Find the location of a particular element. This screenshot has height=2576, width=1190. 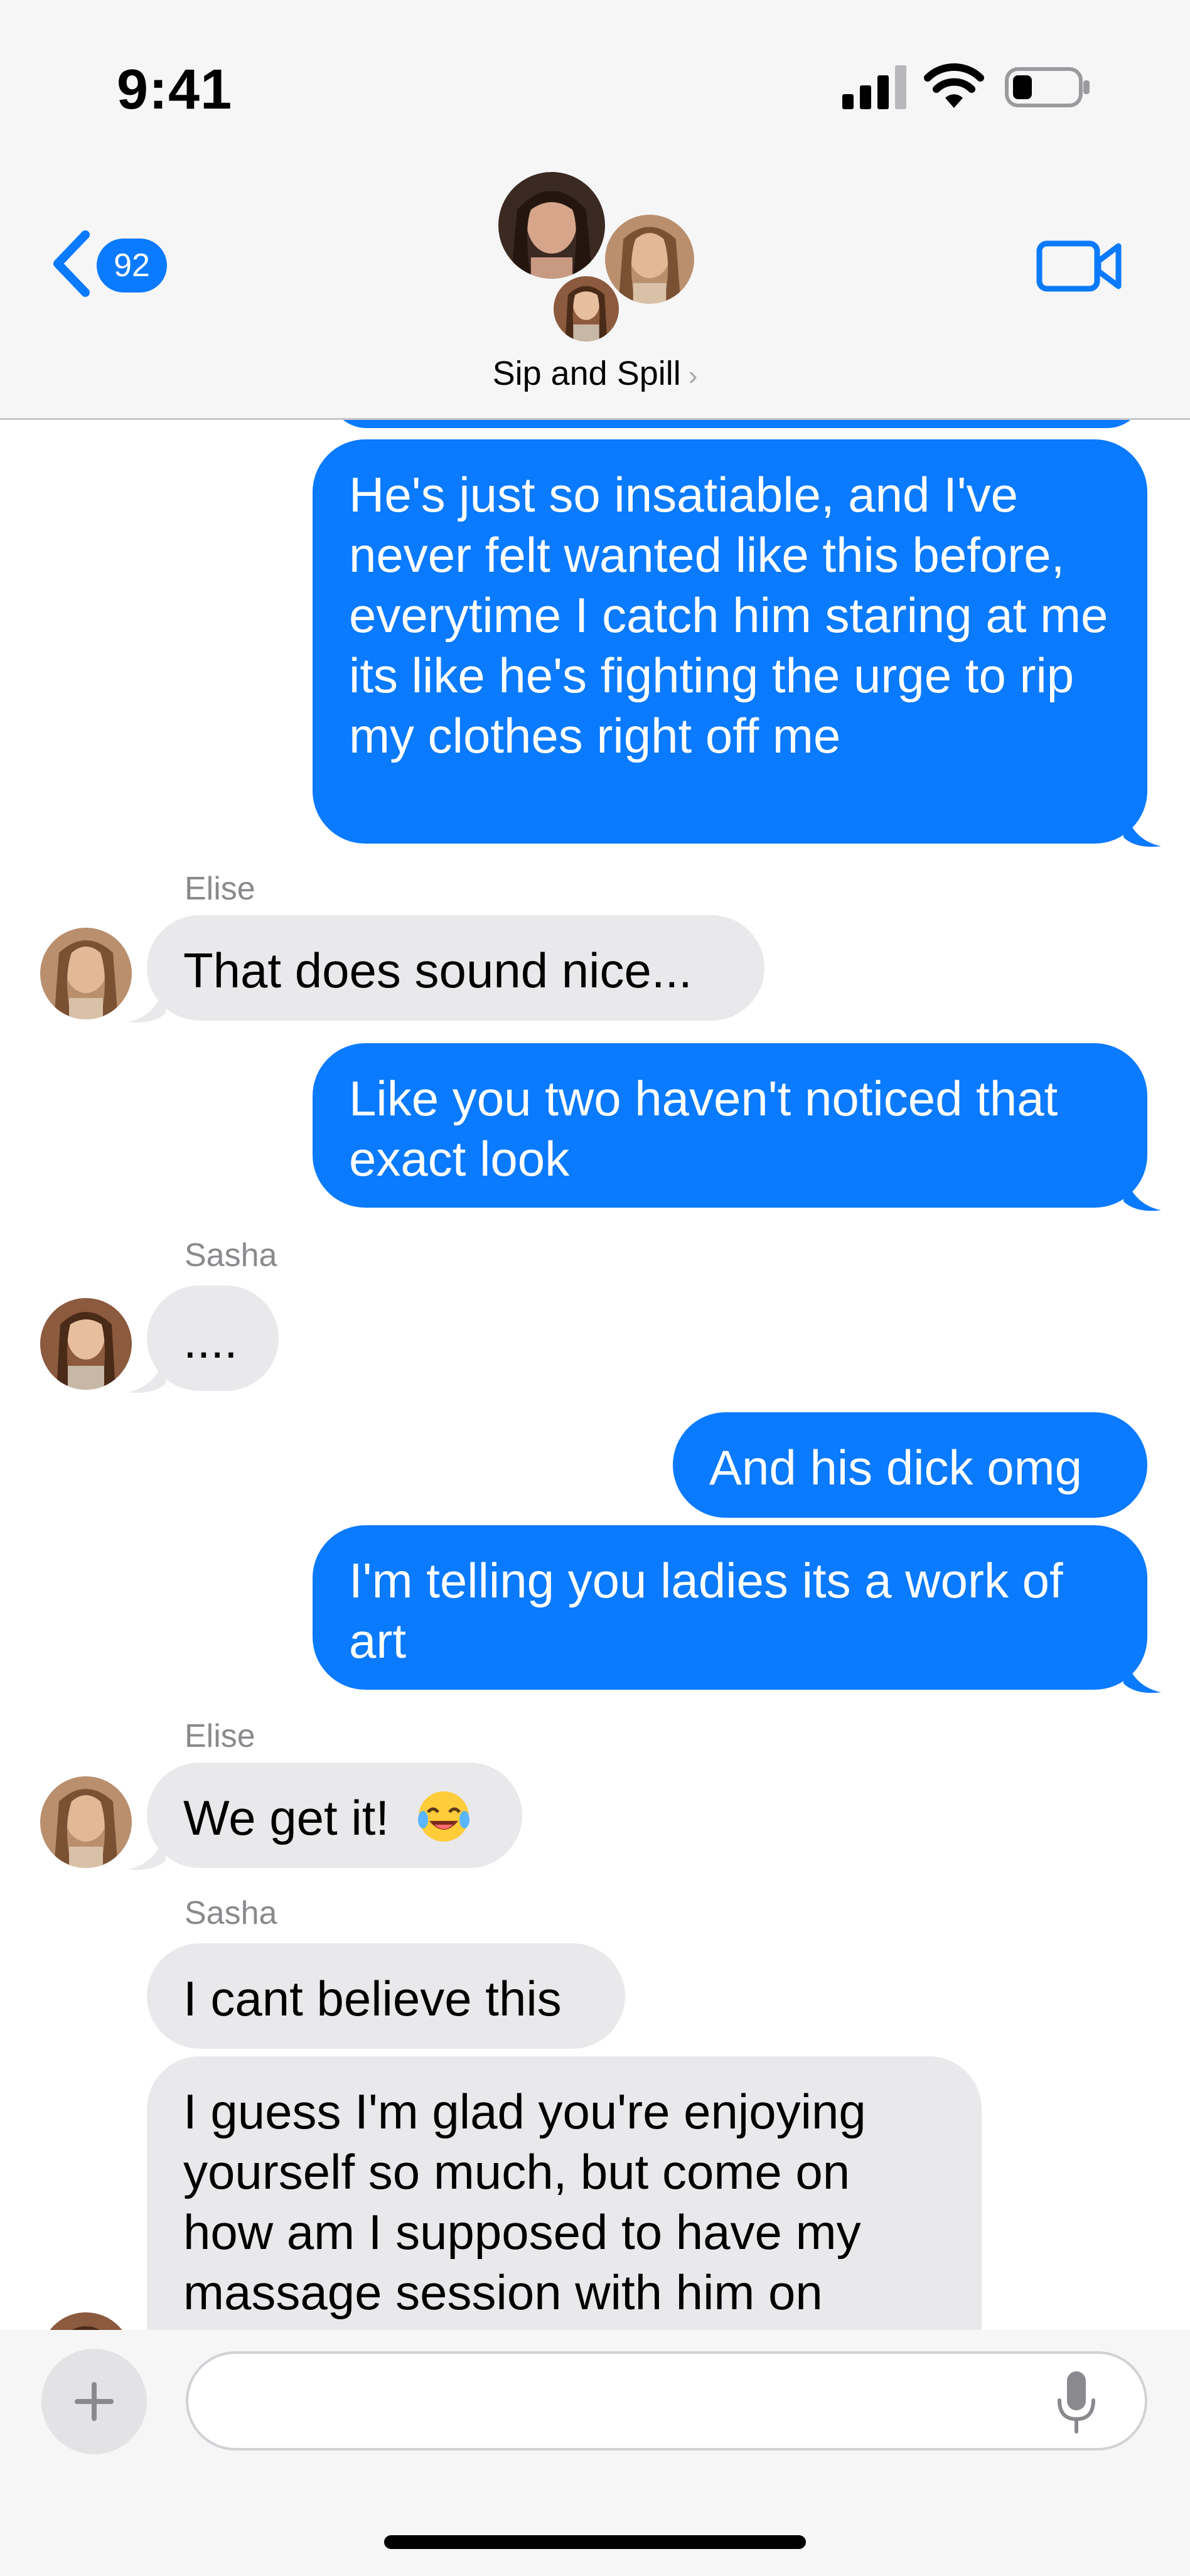

wifi-icon is located at coordinates (954, 85).